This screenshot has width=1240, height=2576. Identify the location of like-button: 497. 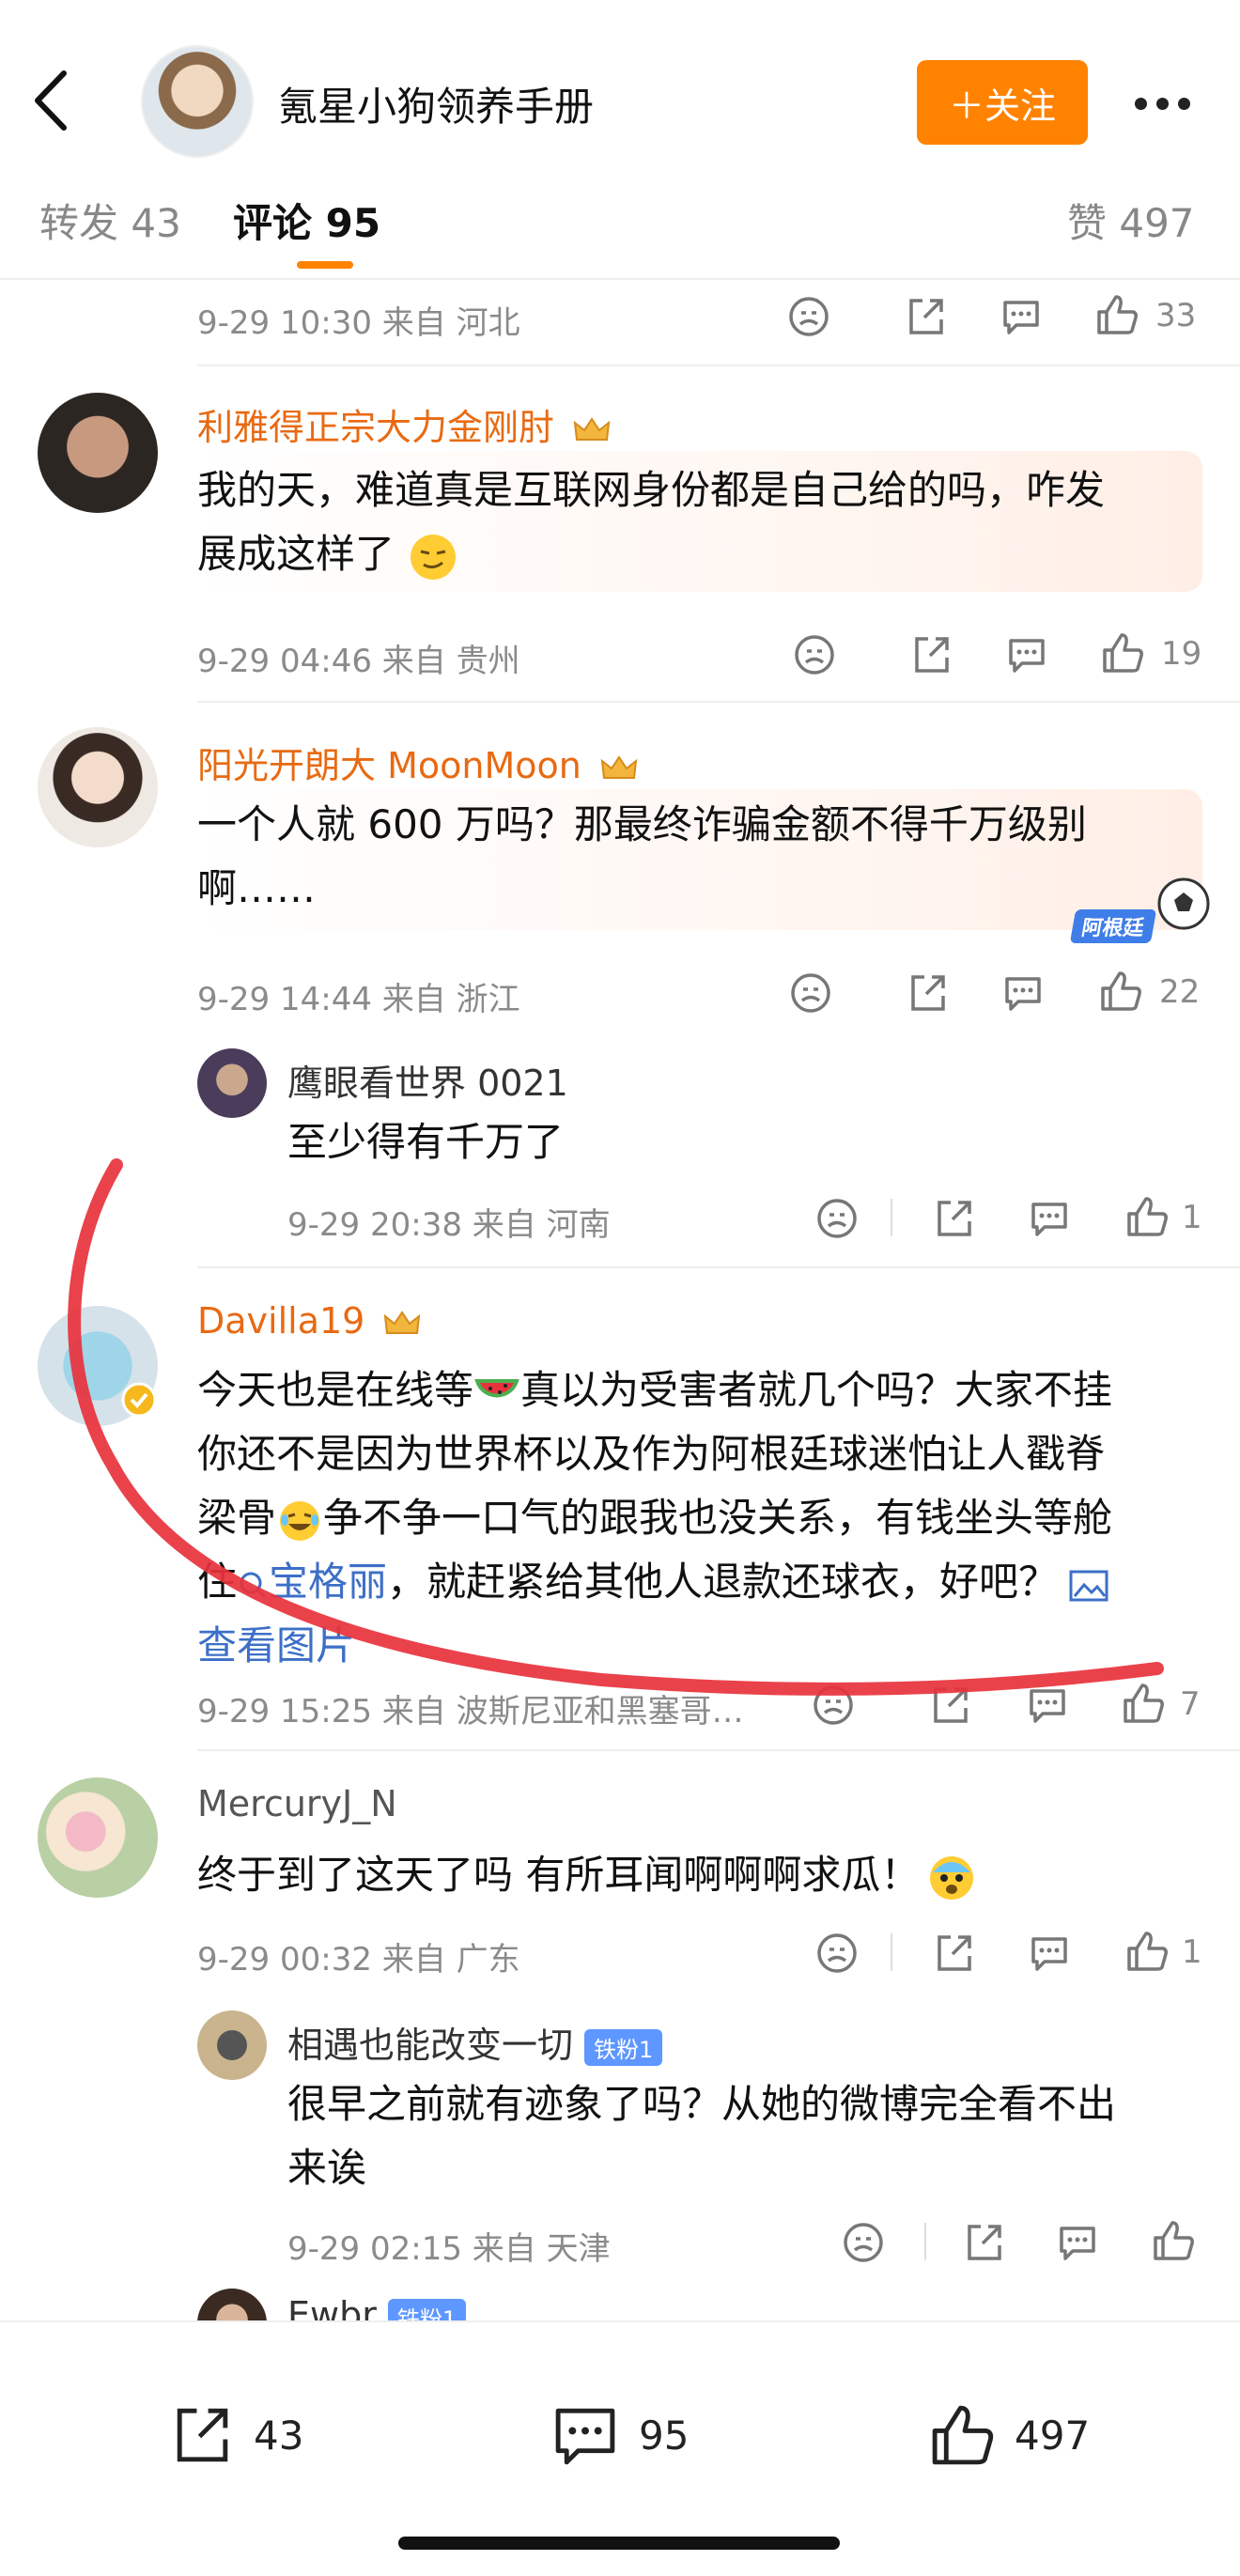
(1008, 2435).